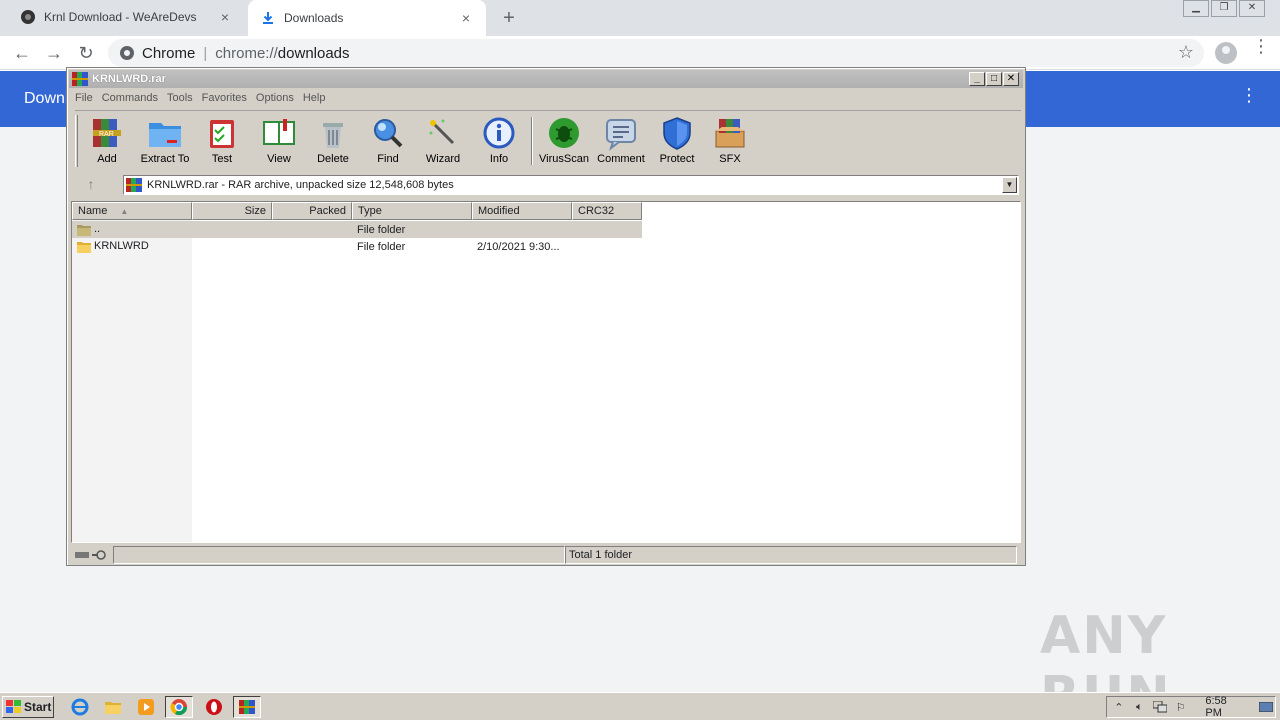  What do you see at coordinates (91, 185) in the screenshot?
I see `up-one-level-icon: ↑` at bounding box center [91, 185].